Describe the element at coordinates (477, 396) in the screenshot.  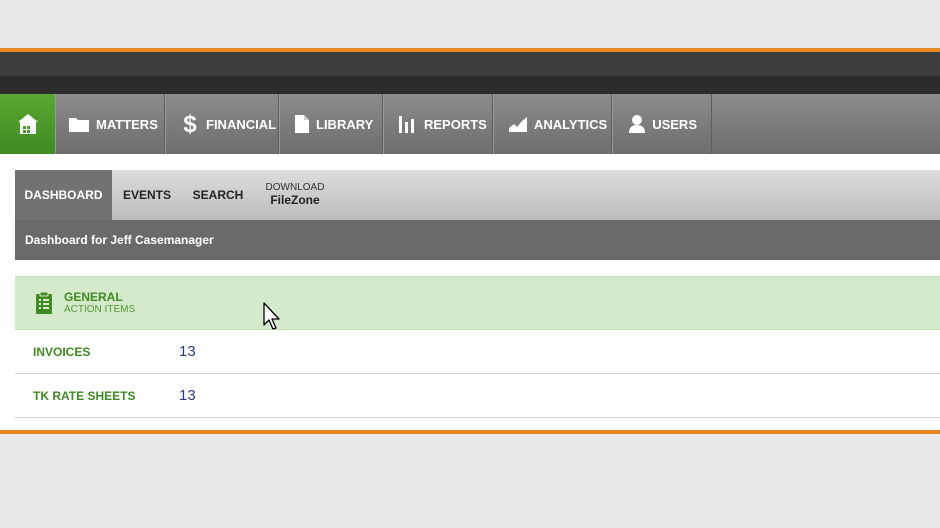
I see `list-item-tk-rate-sheets: TK RATE SHEETS 13` at that location.